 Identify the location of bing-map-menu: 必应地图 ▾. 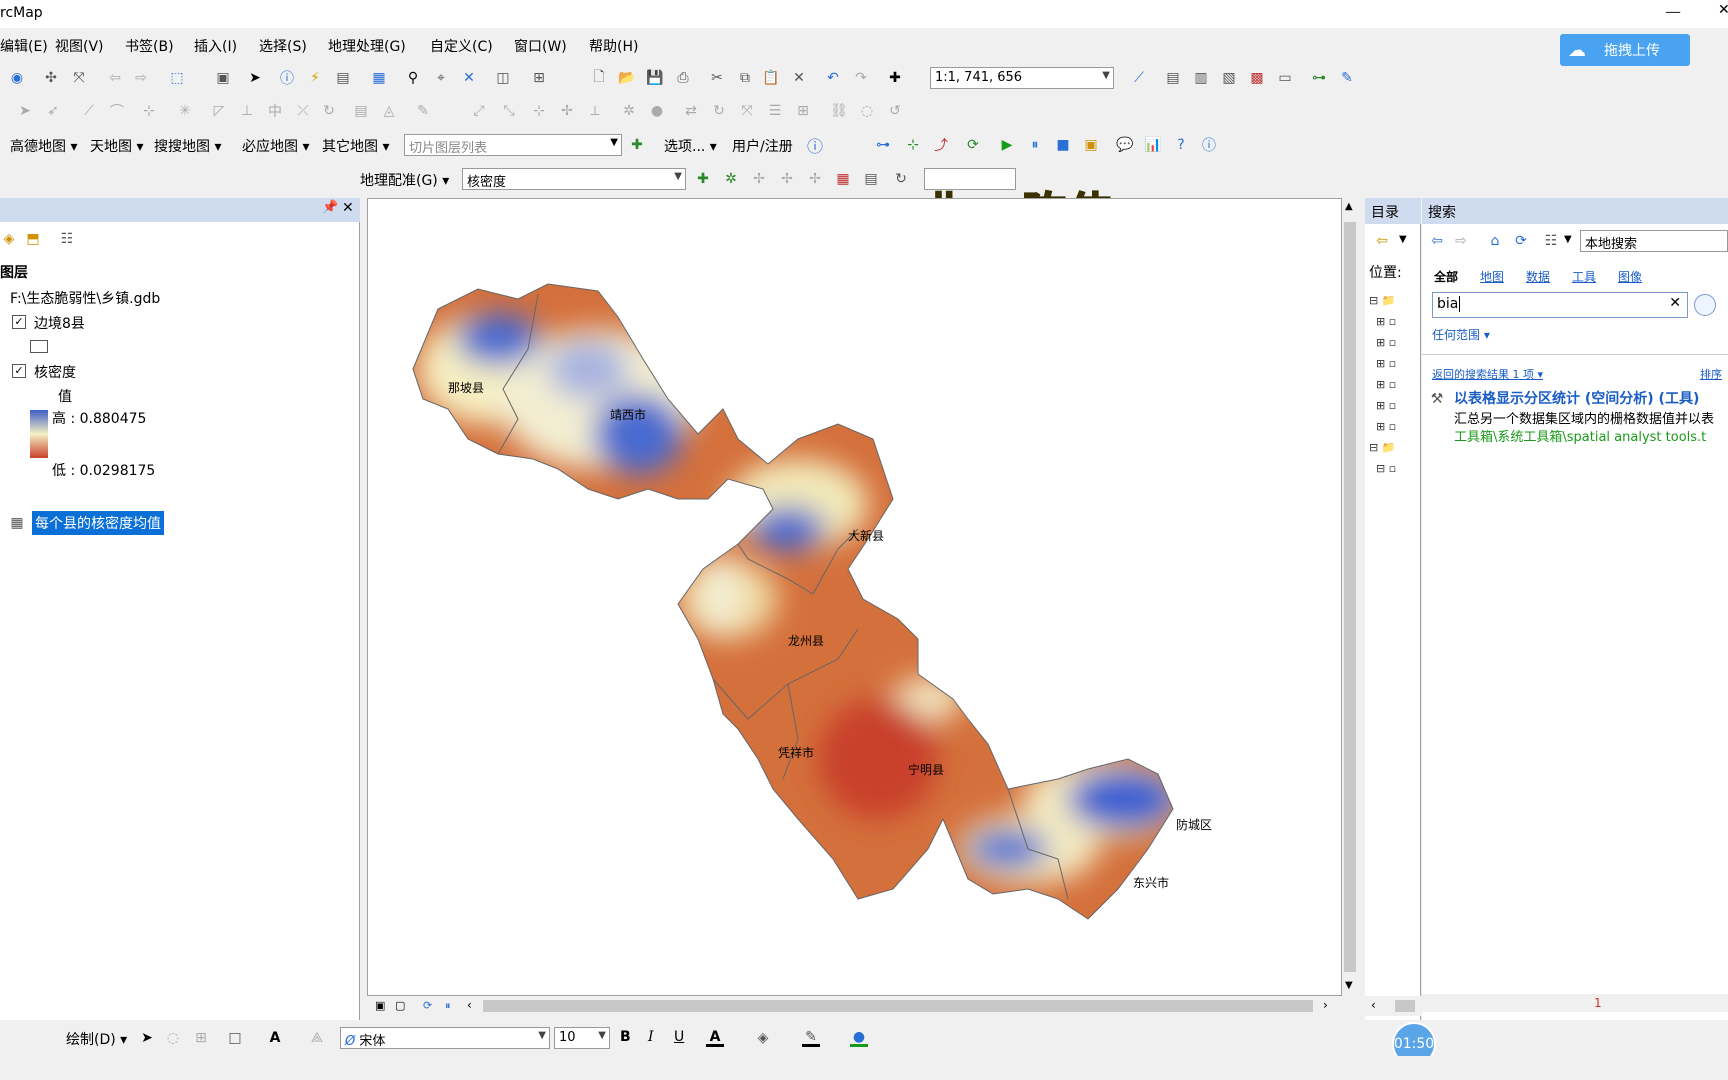
(275, 146).